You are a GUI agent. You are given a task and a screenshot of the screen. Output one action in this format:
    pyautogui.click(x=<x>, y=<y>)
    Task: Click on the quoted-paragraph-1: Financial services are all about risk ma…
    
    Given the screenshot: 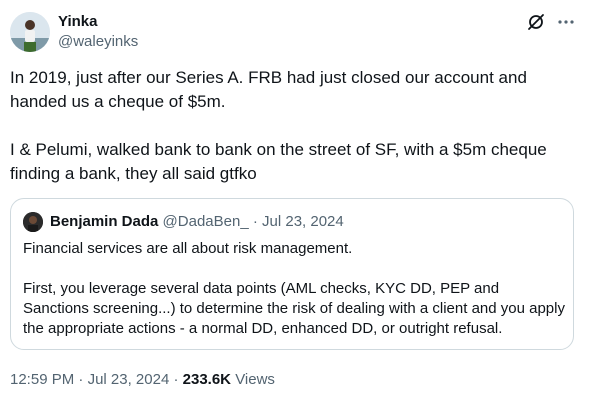 What is the action you would take?
    pyautogui.click(x=188, y=248)
    